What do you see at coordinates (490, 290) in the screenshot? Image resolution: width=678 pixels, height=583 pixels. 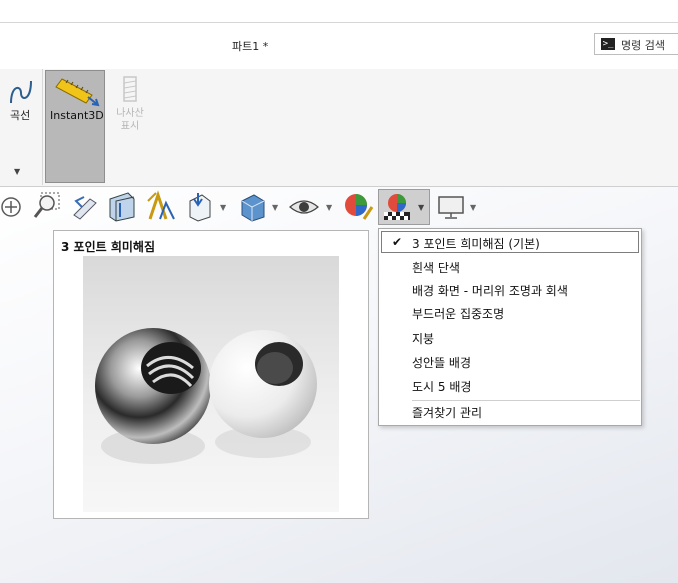 I see `scene-menu-item: 배경 화면 - 머리위 조명과 회색` at bounding box center [490, 290].